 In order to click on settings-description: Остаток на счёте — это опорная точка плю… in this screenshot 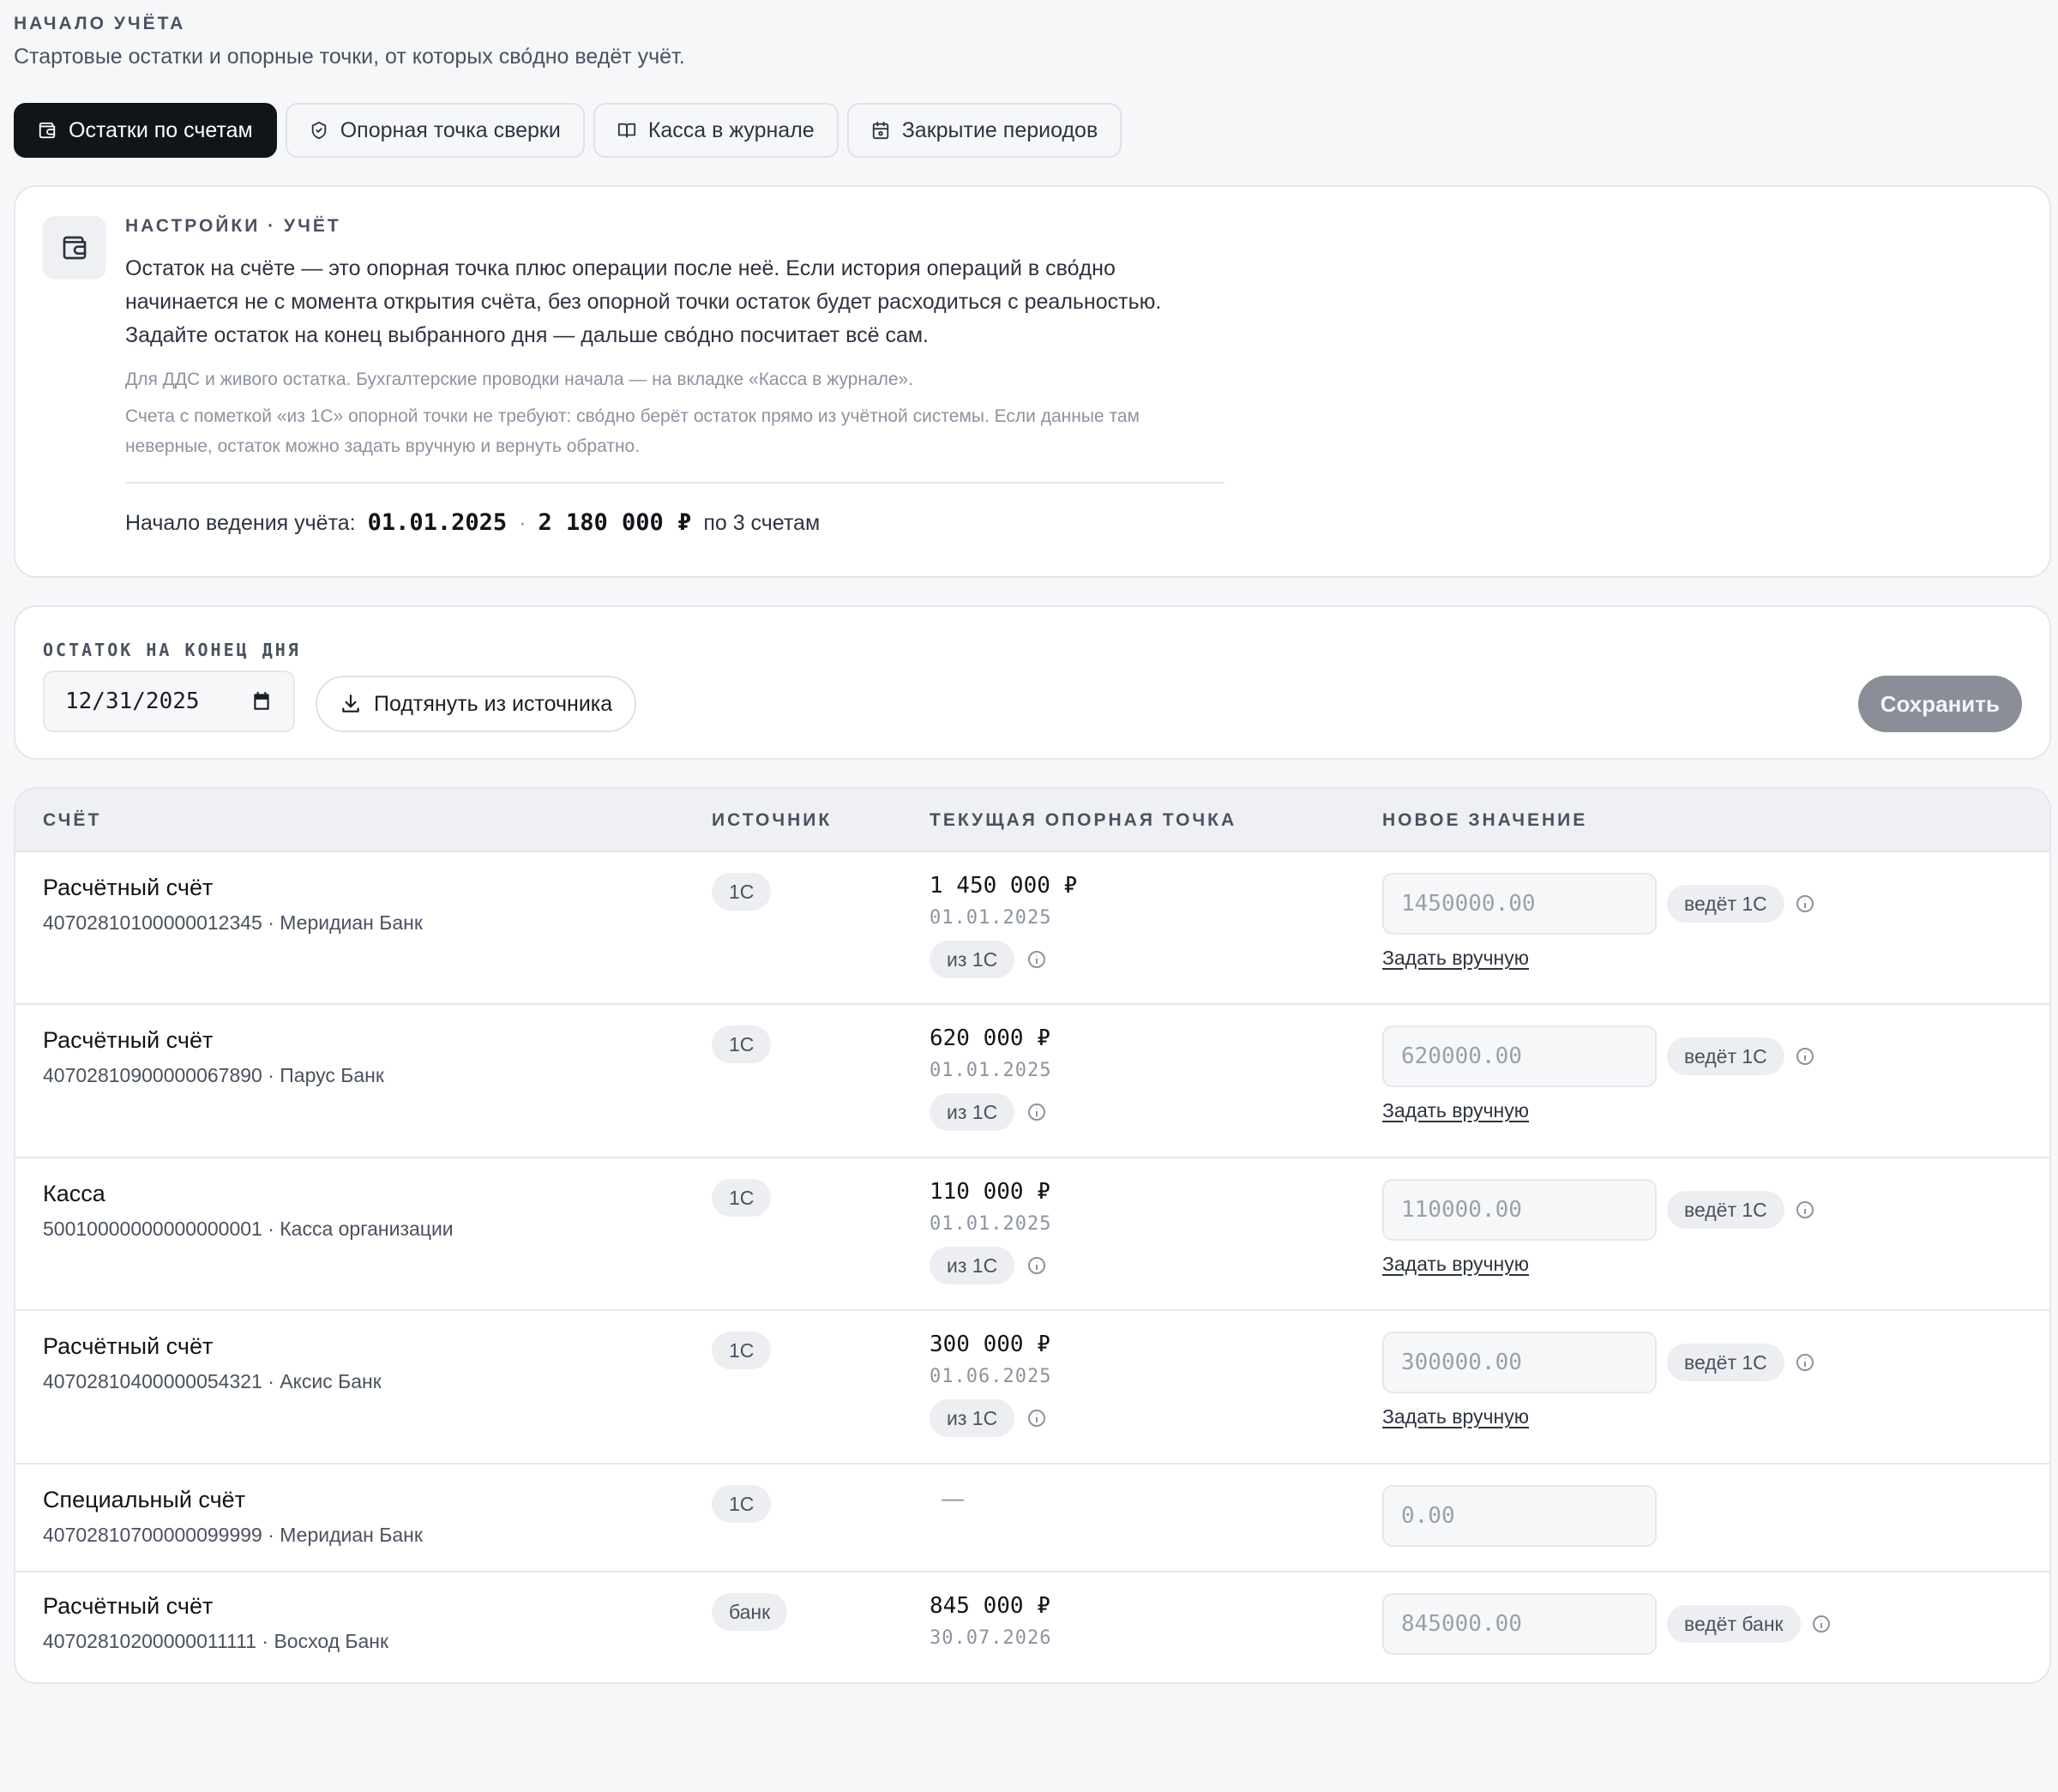, I will do `click(644, 301)`.